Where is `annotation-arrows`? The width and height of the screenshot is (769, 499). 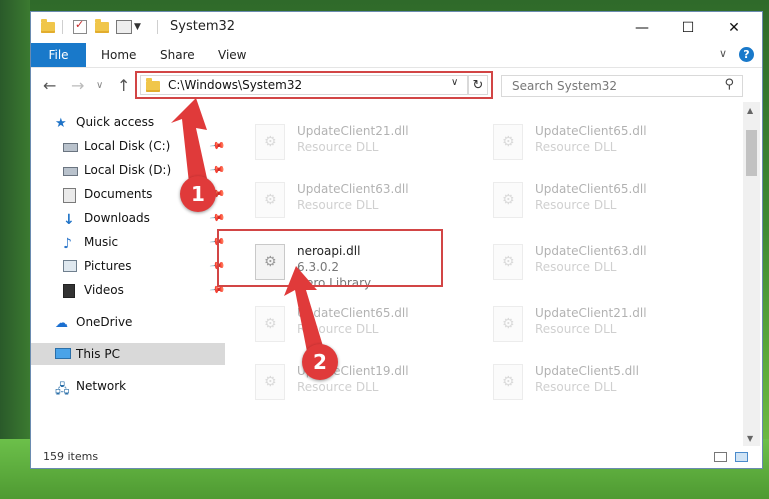
annotation-arrows is located at coordinates (248, 230).